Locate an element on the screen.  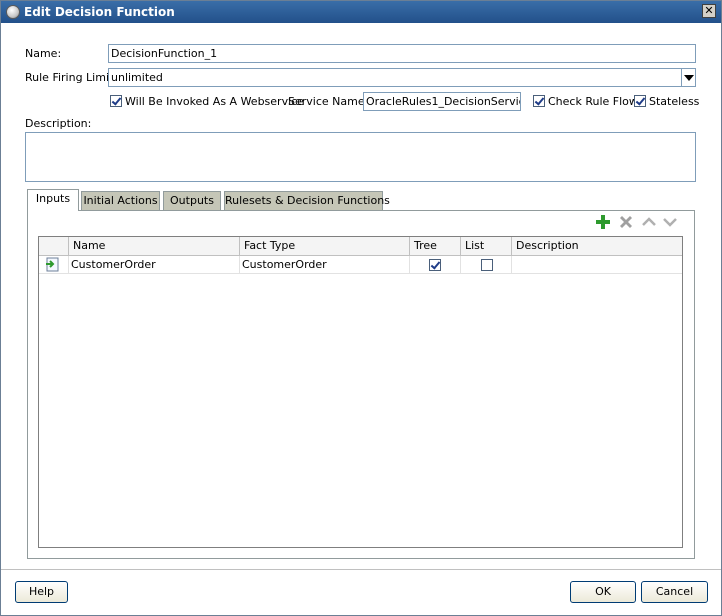
stateless-label: Stateless is located at coordinates (674, 101).